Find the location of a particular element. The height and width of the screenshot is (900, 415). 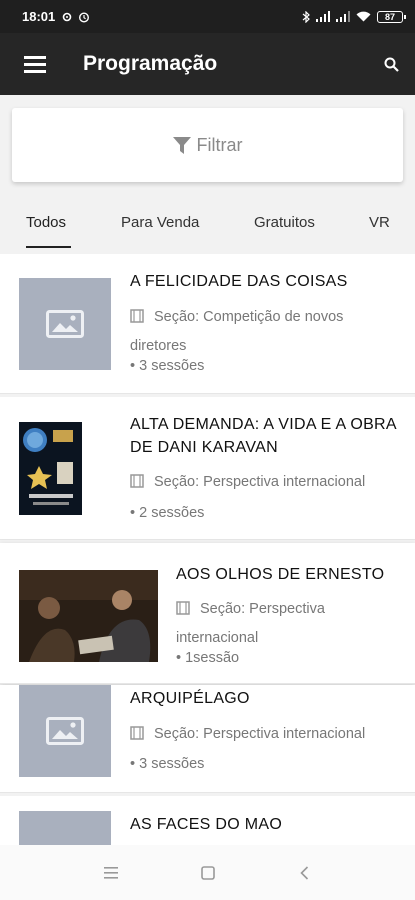

category-tabs: Todos Para Venda Gratuitos VR is located at coordinates (207, 224).